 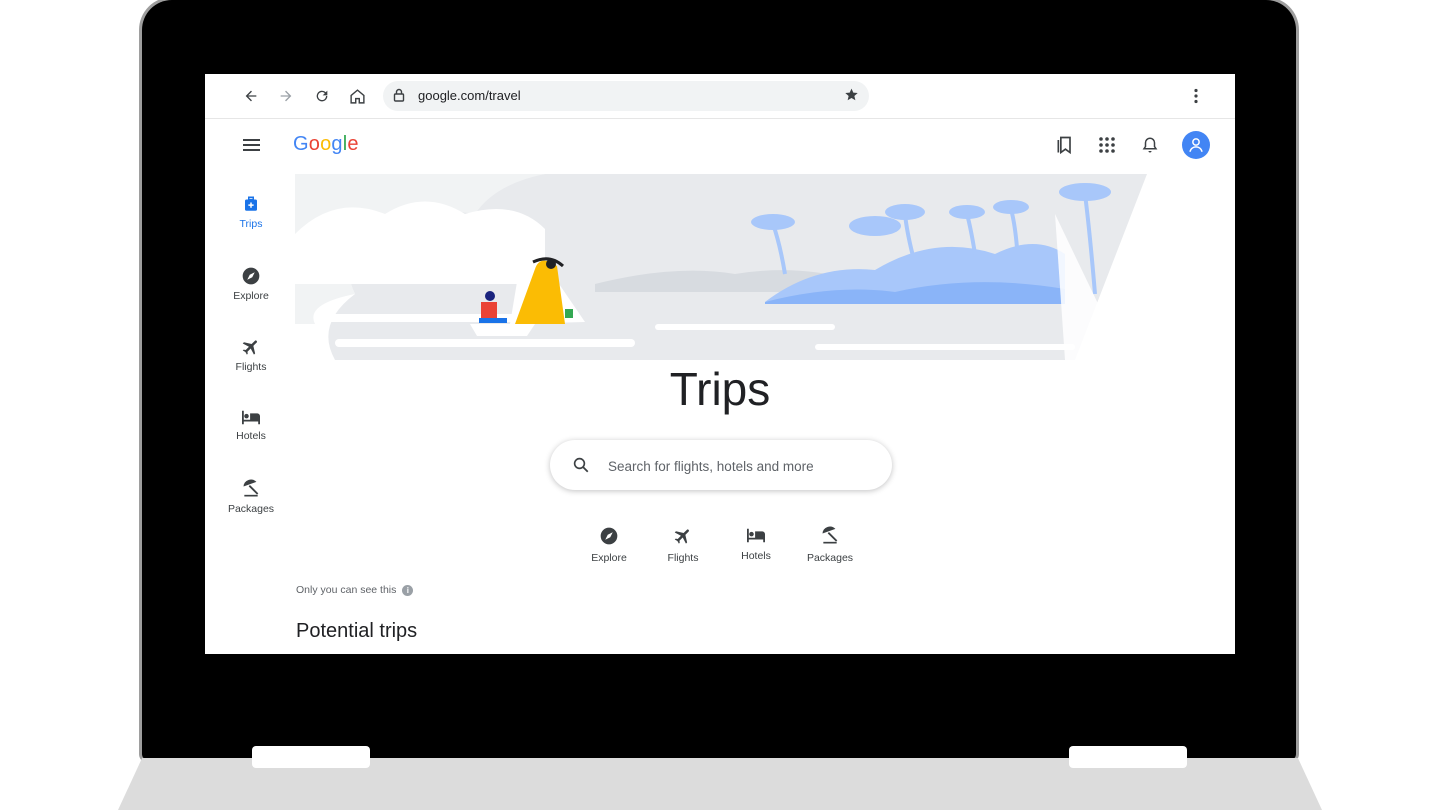 I want to click on rail-item-label: Packages, so click(x=251, y=509).